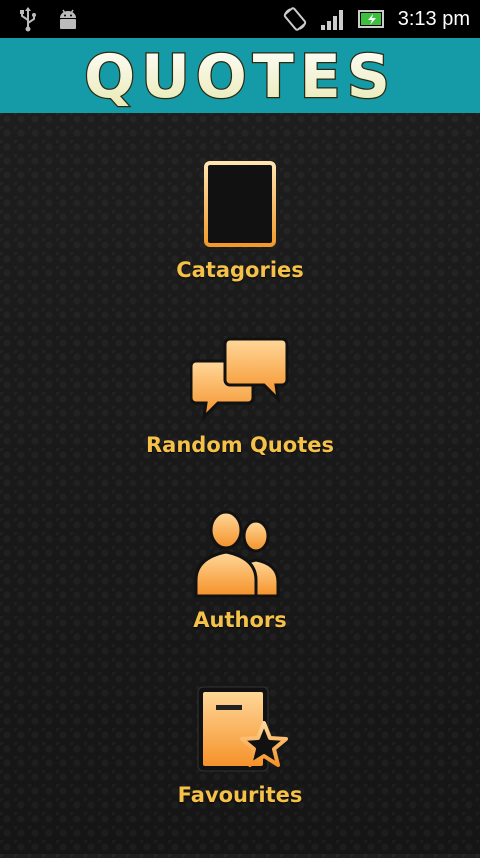  Describe the element at coordinates (68, 19) in the screenshot. I see `android-debug-icon` at that location.